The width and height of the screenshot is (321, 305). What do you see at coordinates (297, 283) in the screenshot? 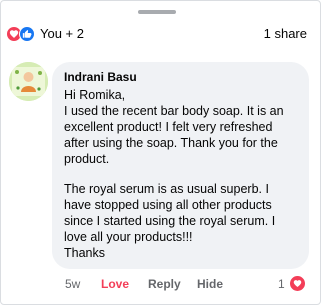
I see `love-icon` at bounding box center [297, 283].